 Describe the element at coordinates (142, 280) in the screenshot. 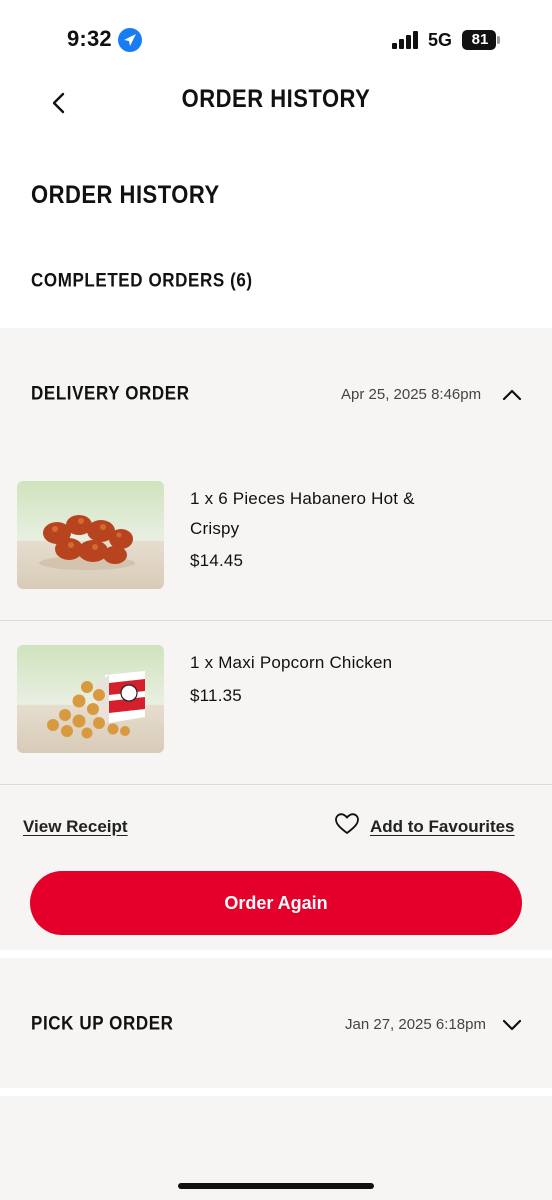

I see `completed-orders-label: COMPLETED ORDERS (6)` at that location.